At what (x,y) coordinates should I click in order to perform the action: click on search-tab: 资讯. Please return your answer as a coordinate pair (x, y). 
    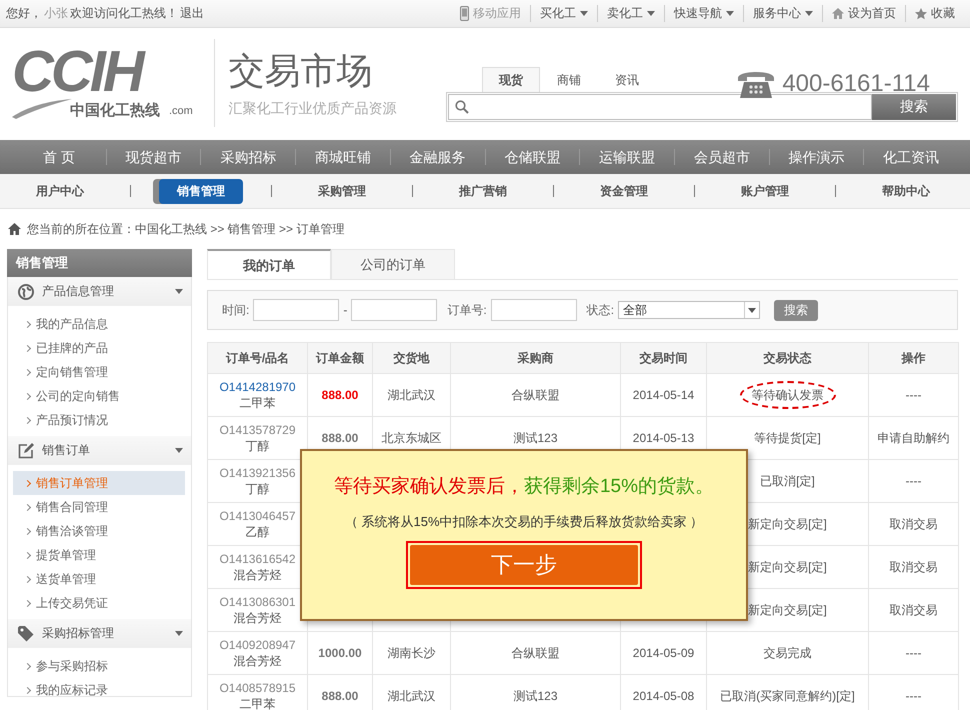
    Looking at the image, I should click on (627, 79).